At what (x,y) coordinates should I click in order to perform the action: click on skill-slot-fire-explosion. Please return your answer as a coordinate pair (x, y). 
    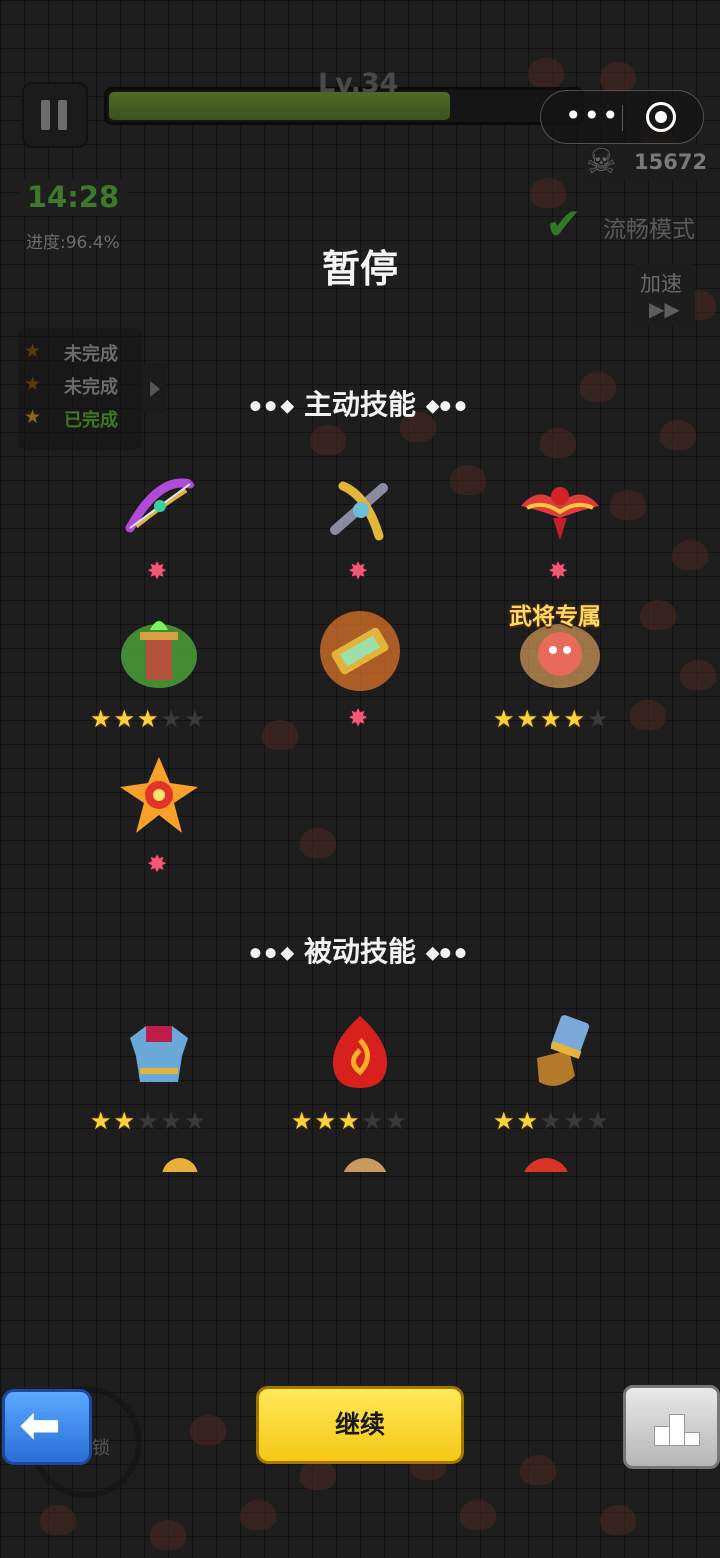
    Looking at the image, I should click on (159, 805).